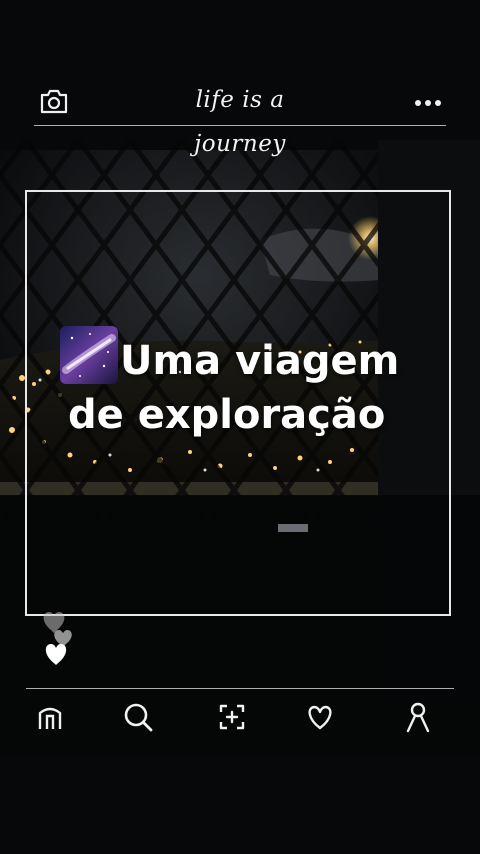 This screenshot has width=480, height=854. I want to click on add-post-icon, so click(232, 717).